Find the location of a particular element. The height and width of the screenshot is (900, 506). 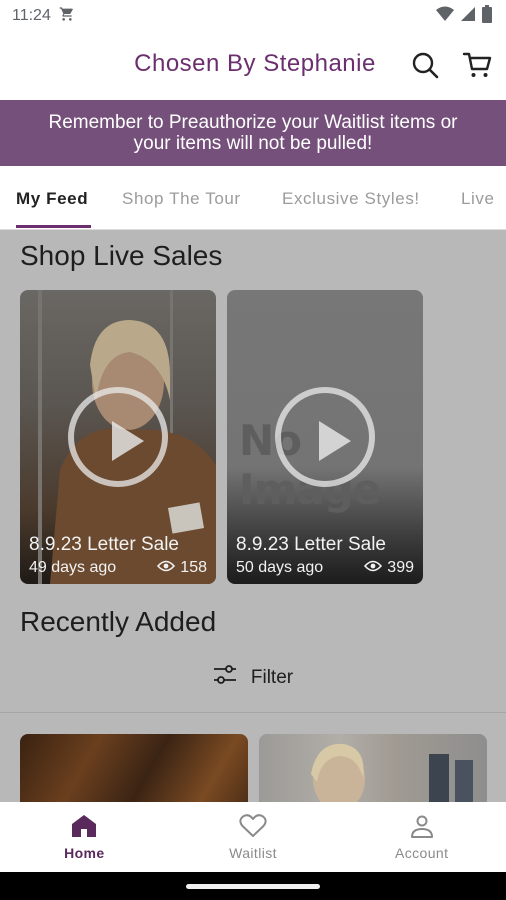

card-meta: 49 days ago 158 is located at coordinates (118, 568).